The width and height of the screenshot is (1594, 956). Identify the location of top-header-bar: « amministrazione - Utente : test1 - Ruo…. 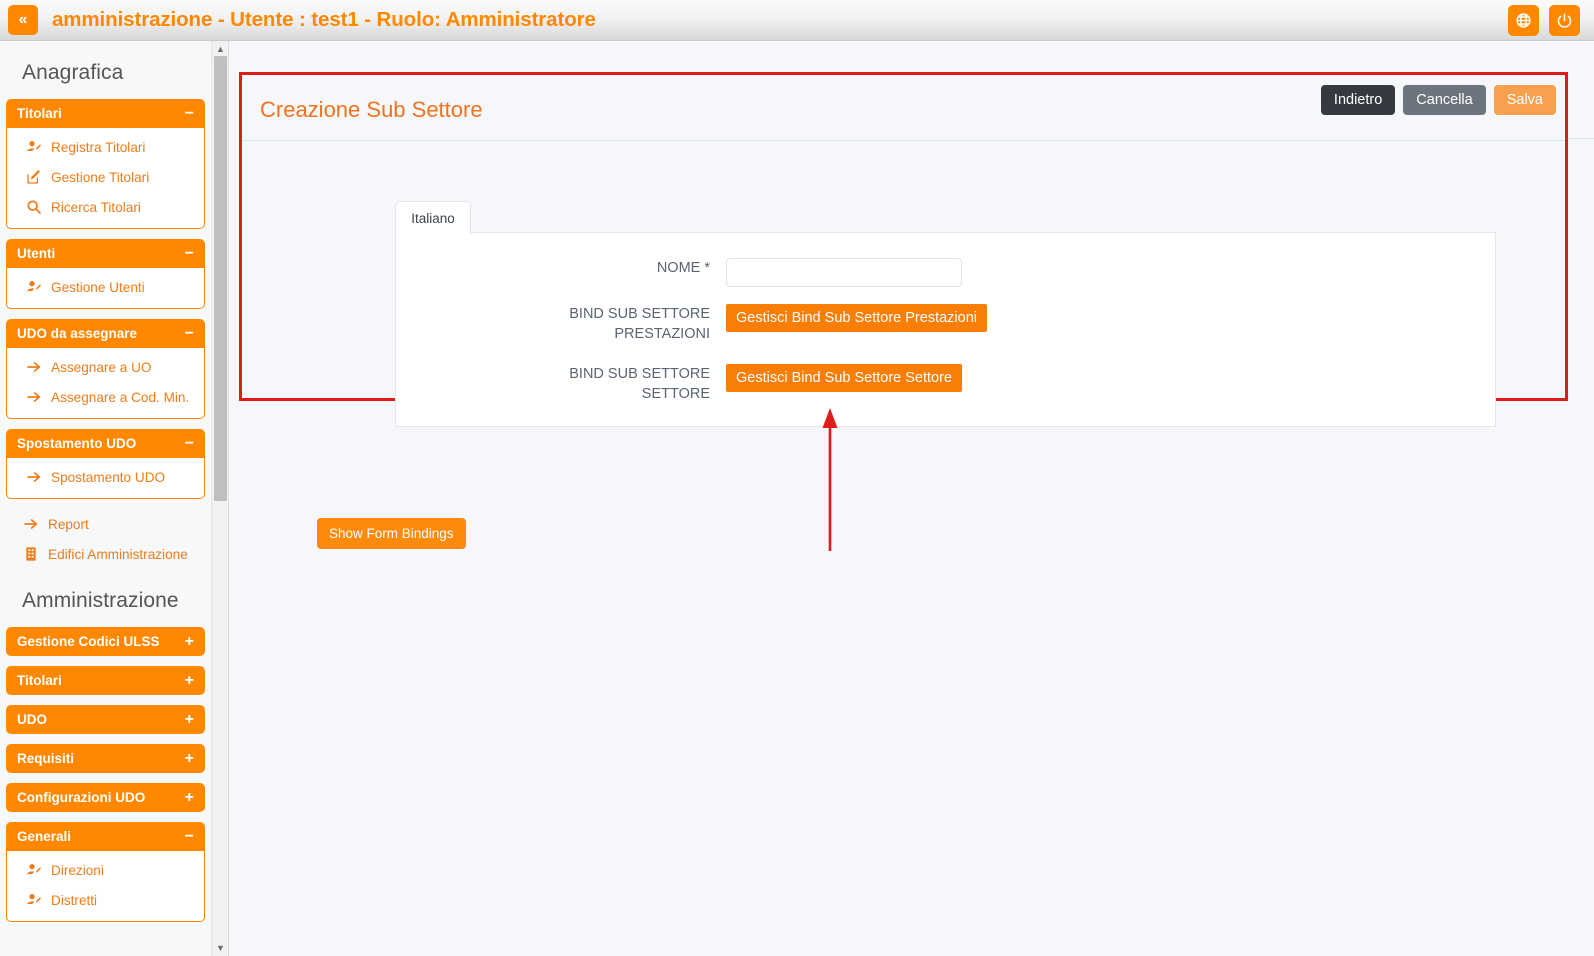
(797, 20).